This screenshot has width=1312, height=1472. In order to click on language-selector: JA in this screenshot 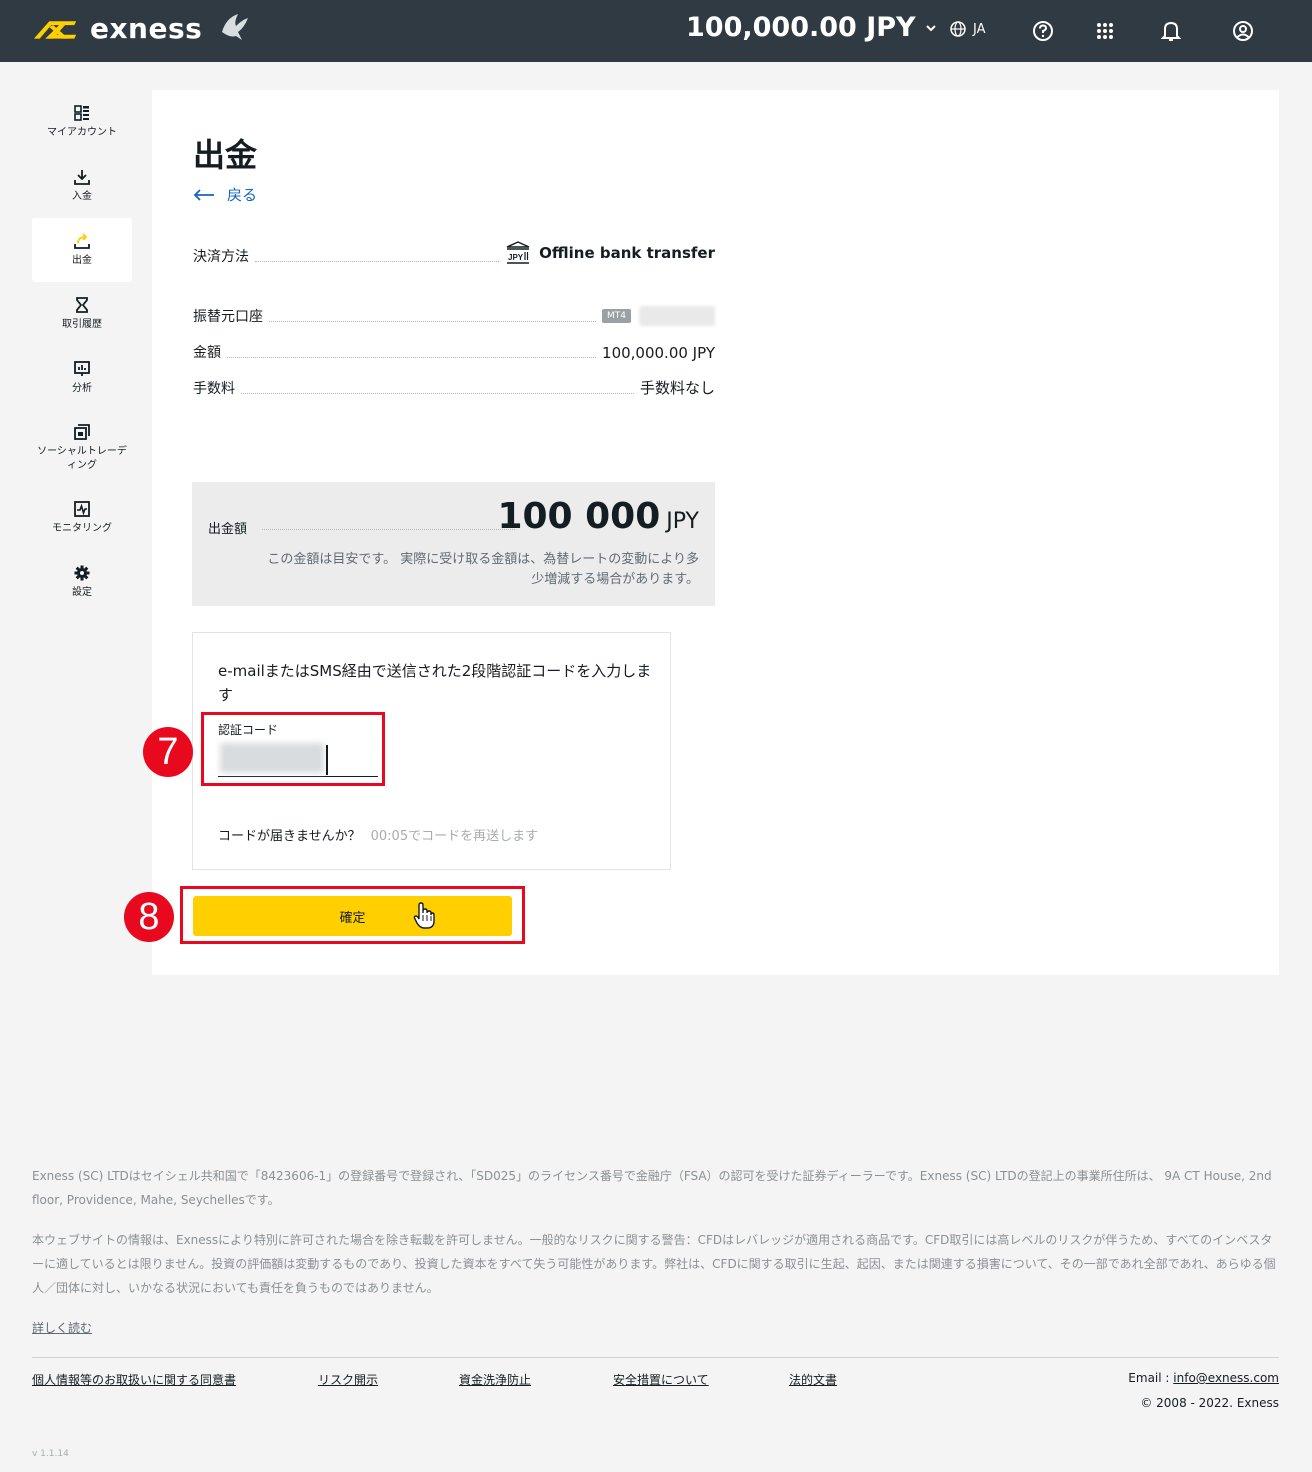, I will do `click(967, 29)`.